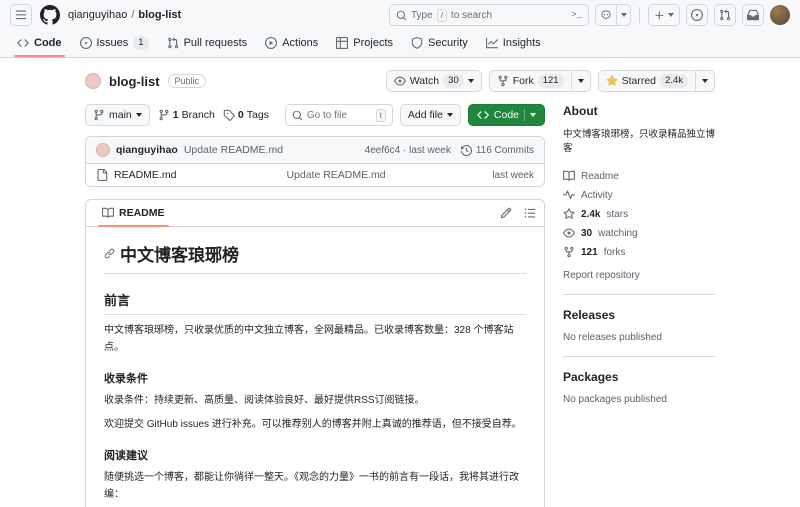 Image resolution: width=800 pixels, height=507 pixels. What do you see at coordinates (576, 15) in the screenshot?
I see `command-palette-icon: >_` at bounding box center [576, 15].